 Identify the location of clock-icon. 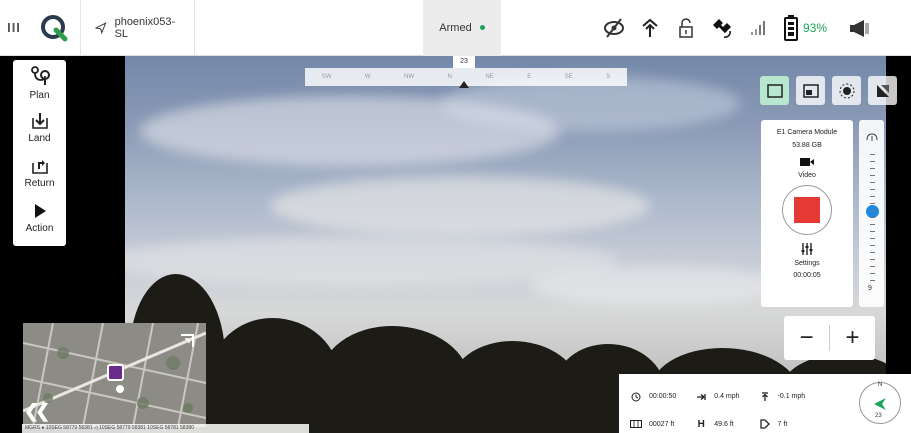
(636, 397).